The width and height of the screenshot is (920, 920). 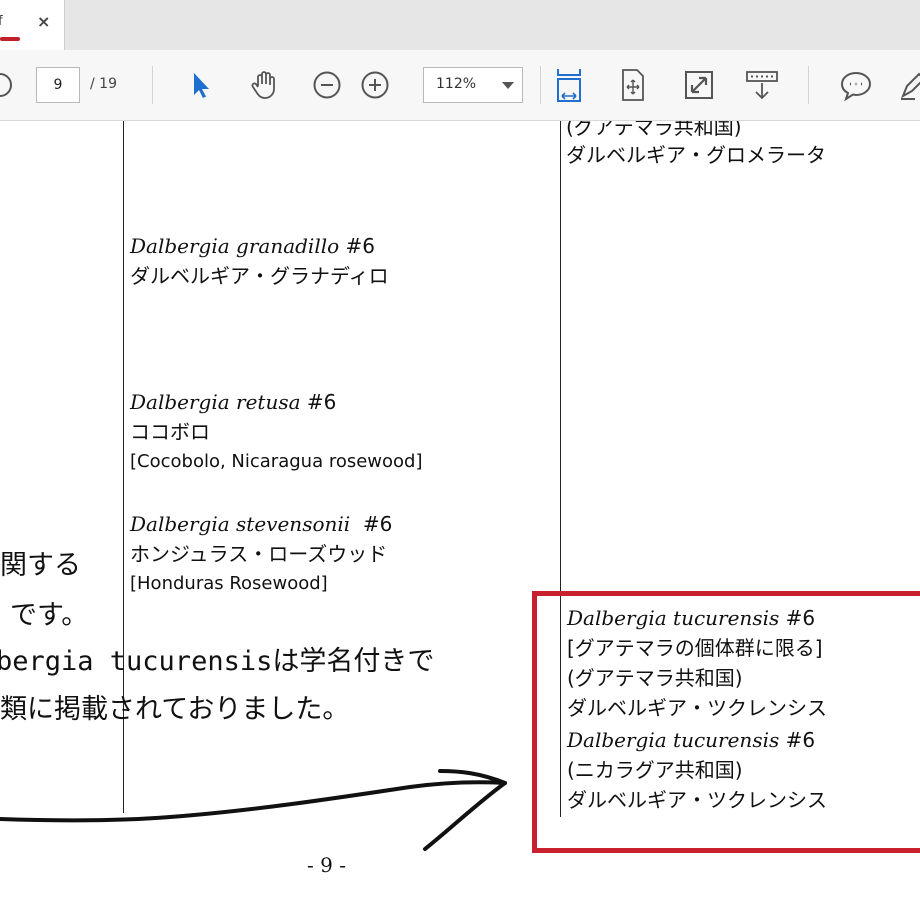 What do you see at coordinates (49, 615) in the screenshot?
I see `annotation-text-line: です。` at bounding box center [49, 615].